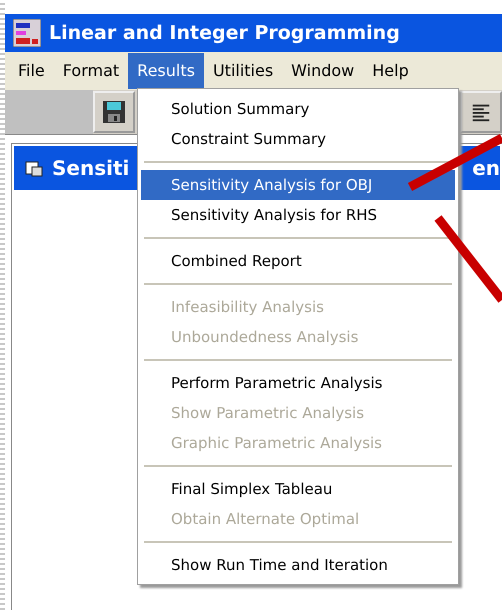 The image size is (502, 610). Describe the element at coordinates (390, 71) in the screenshot. I see `menu-item: Help` at that location.